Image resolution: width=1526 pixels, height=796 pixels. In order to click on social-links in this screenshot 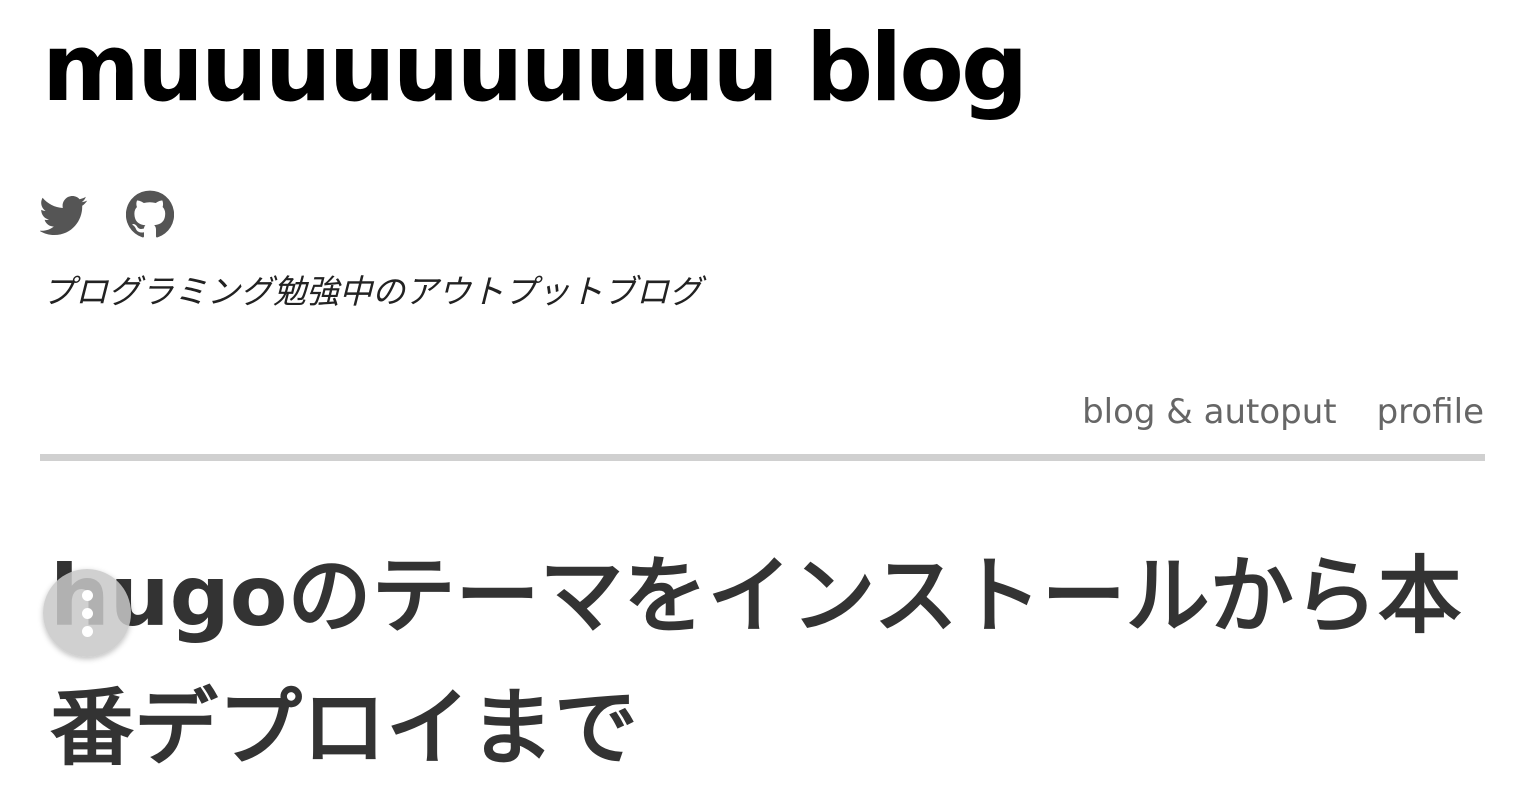, I will do `click(107, 214)`.